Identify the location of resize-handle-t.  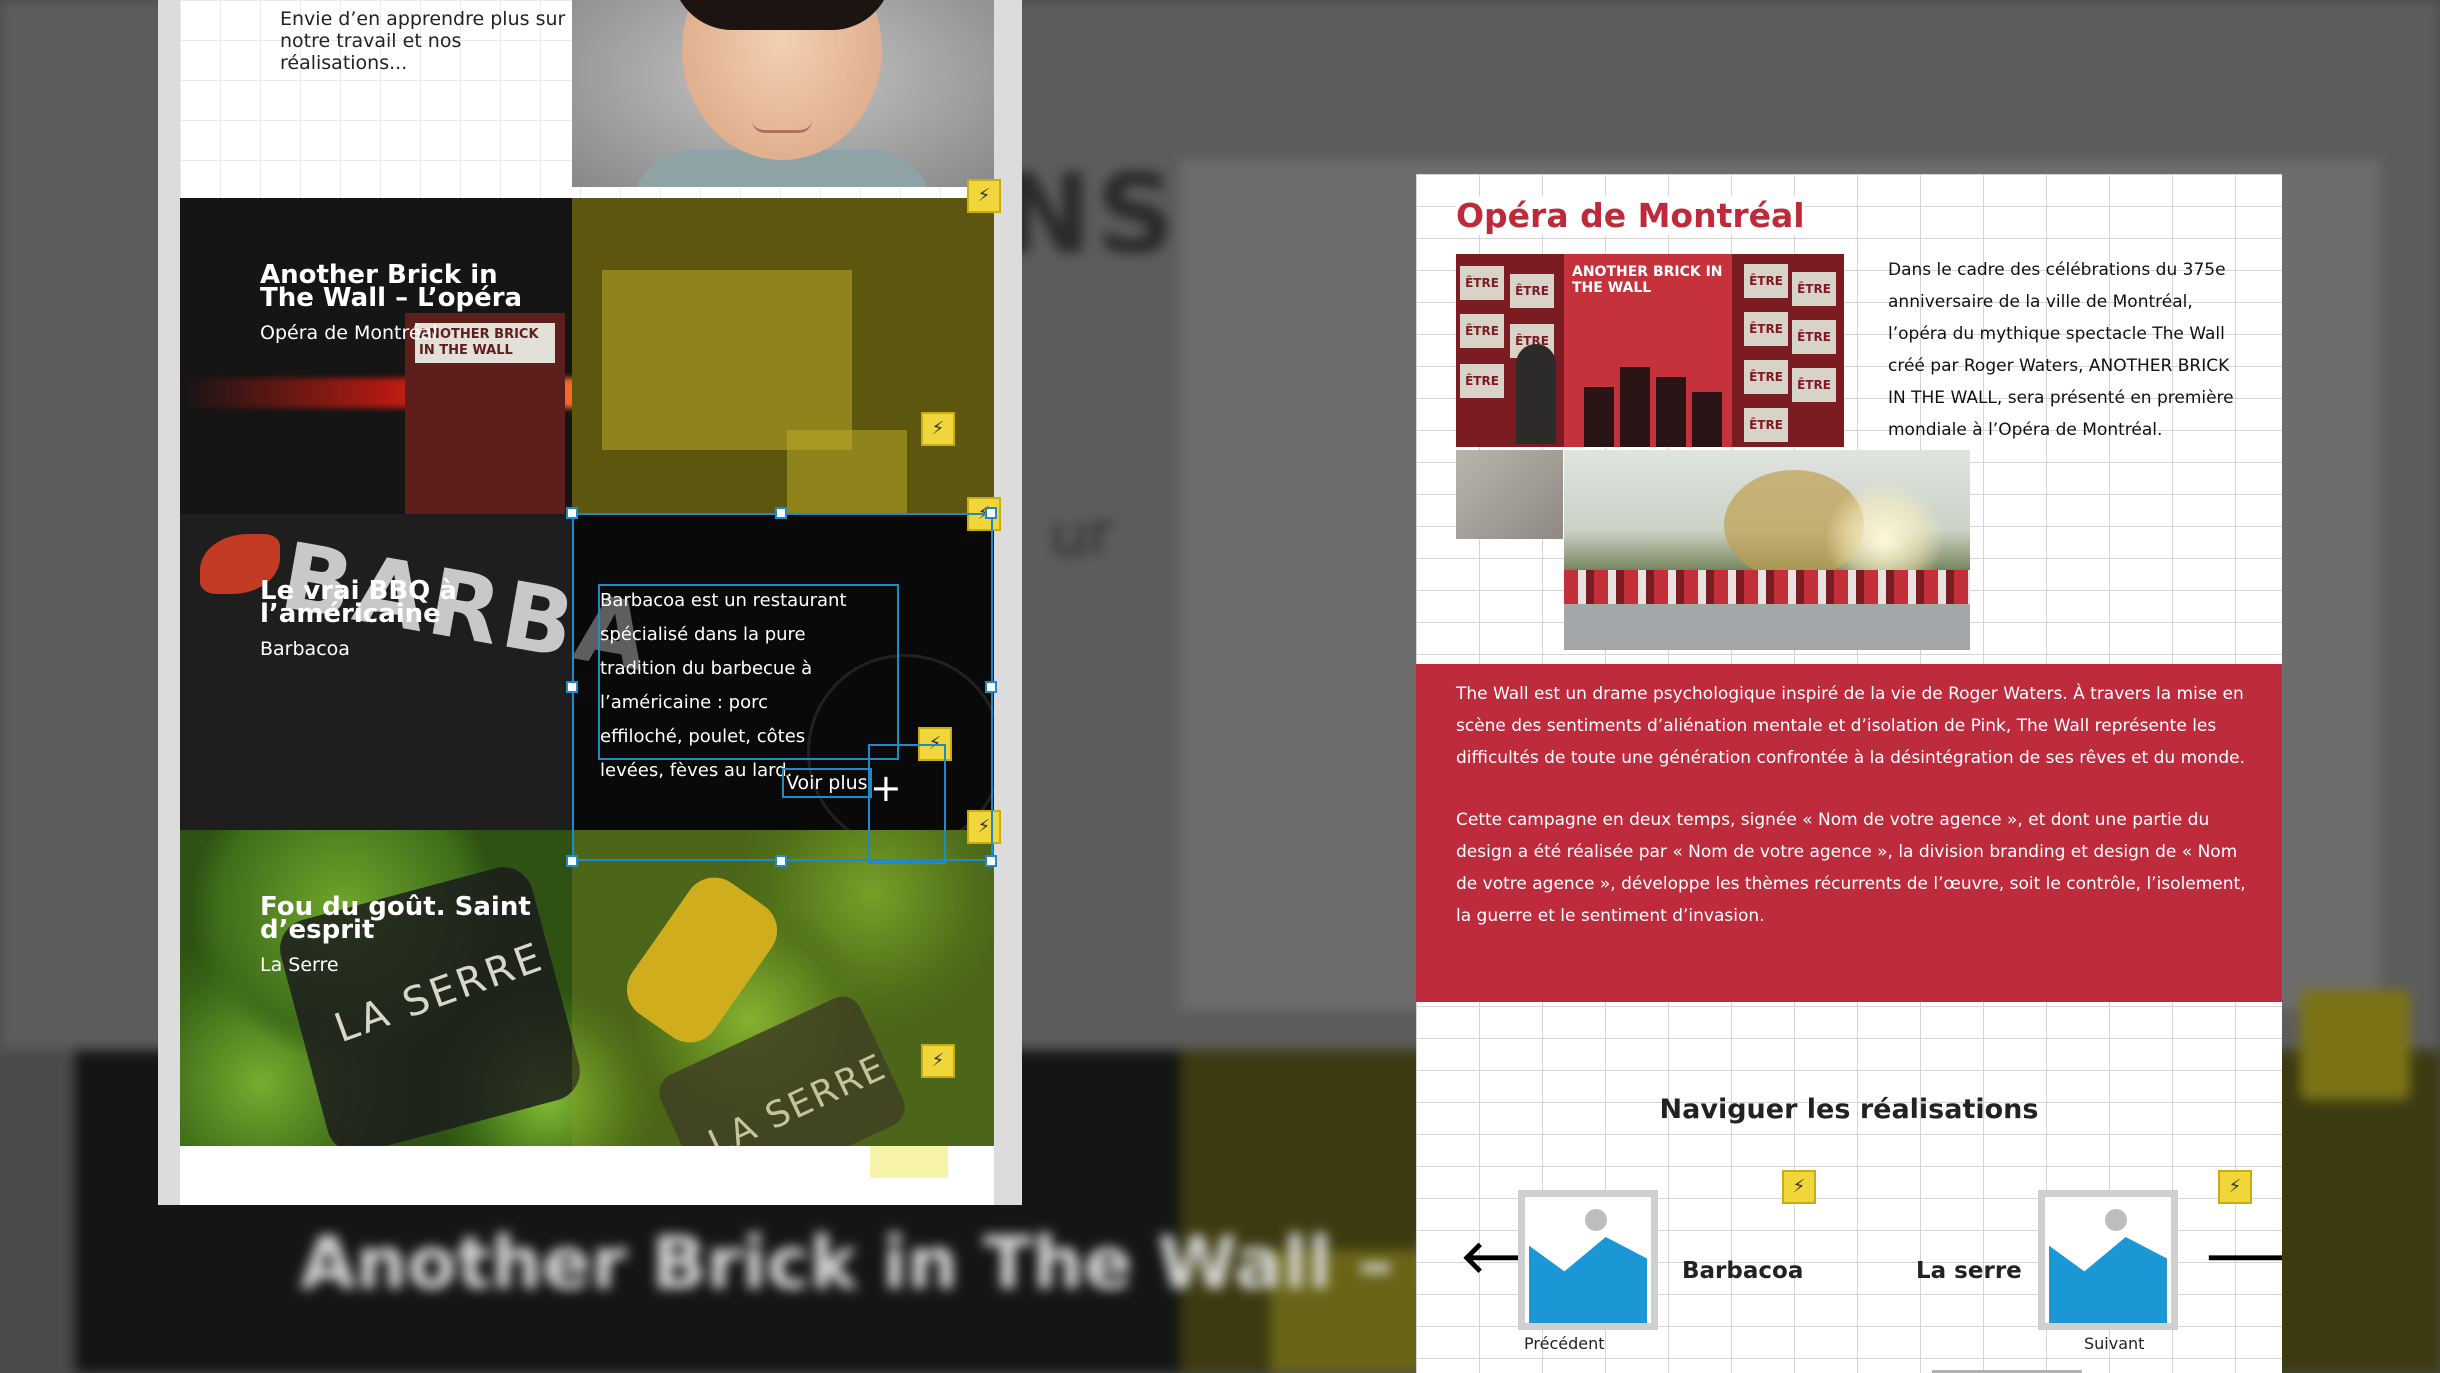
(781, 513).